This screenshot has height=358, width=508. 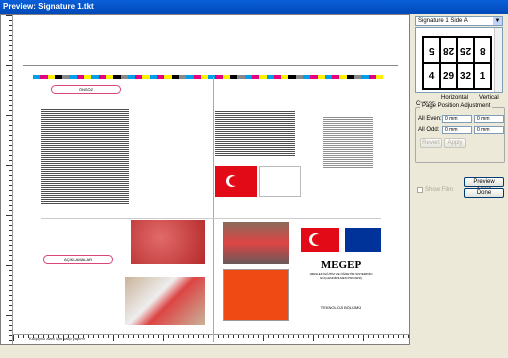 I want to click on thumbnail-scrollbar, so click(x=498, y=60).